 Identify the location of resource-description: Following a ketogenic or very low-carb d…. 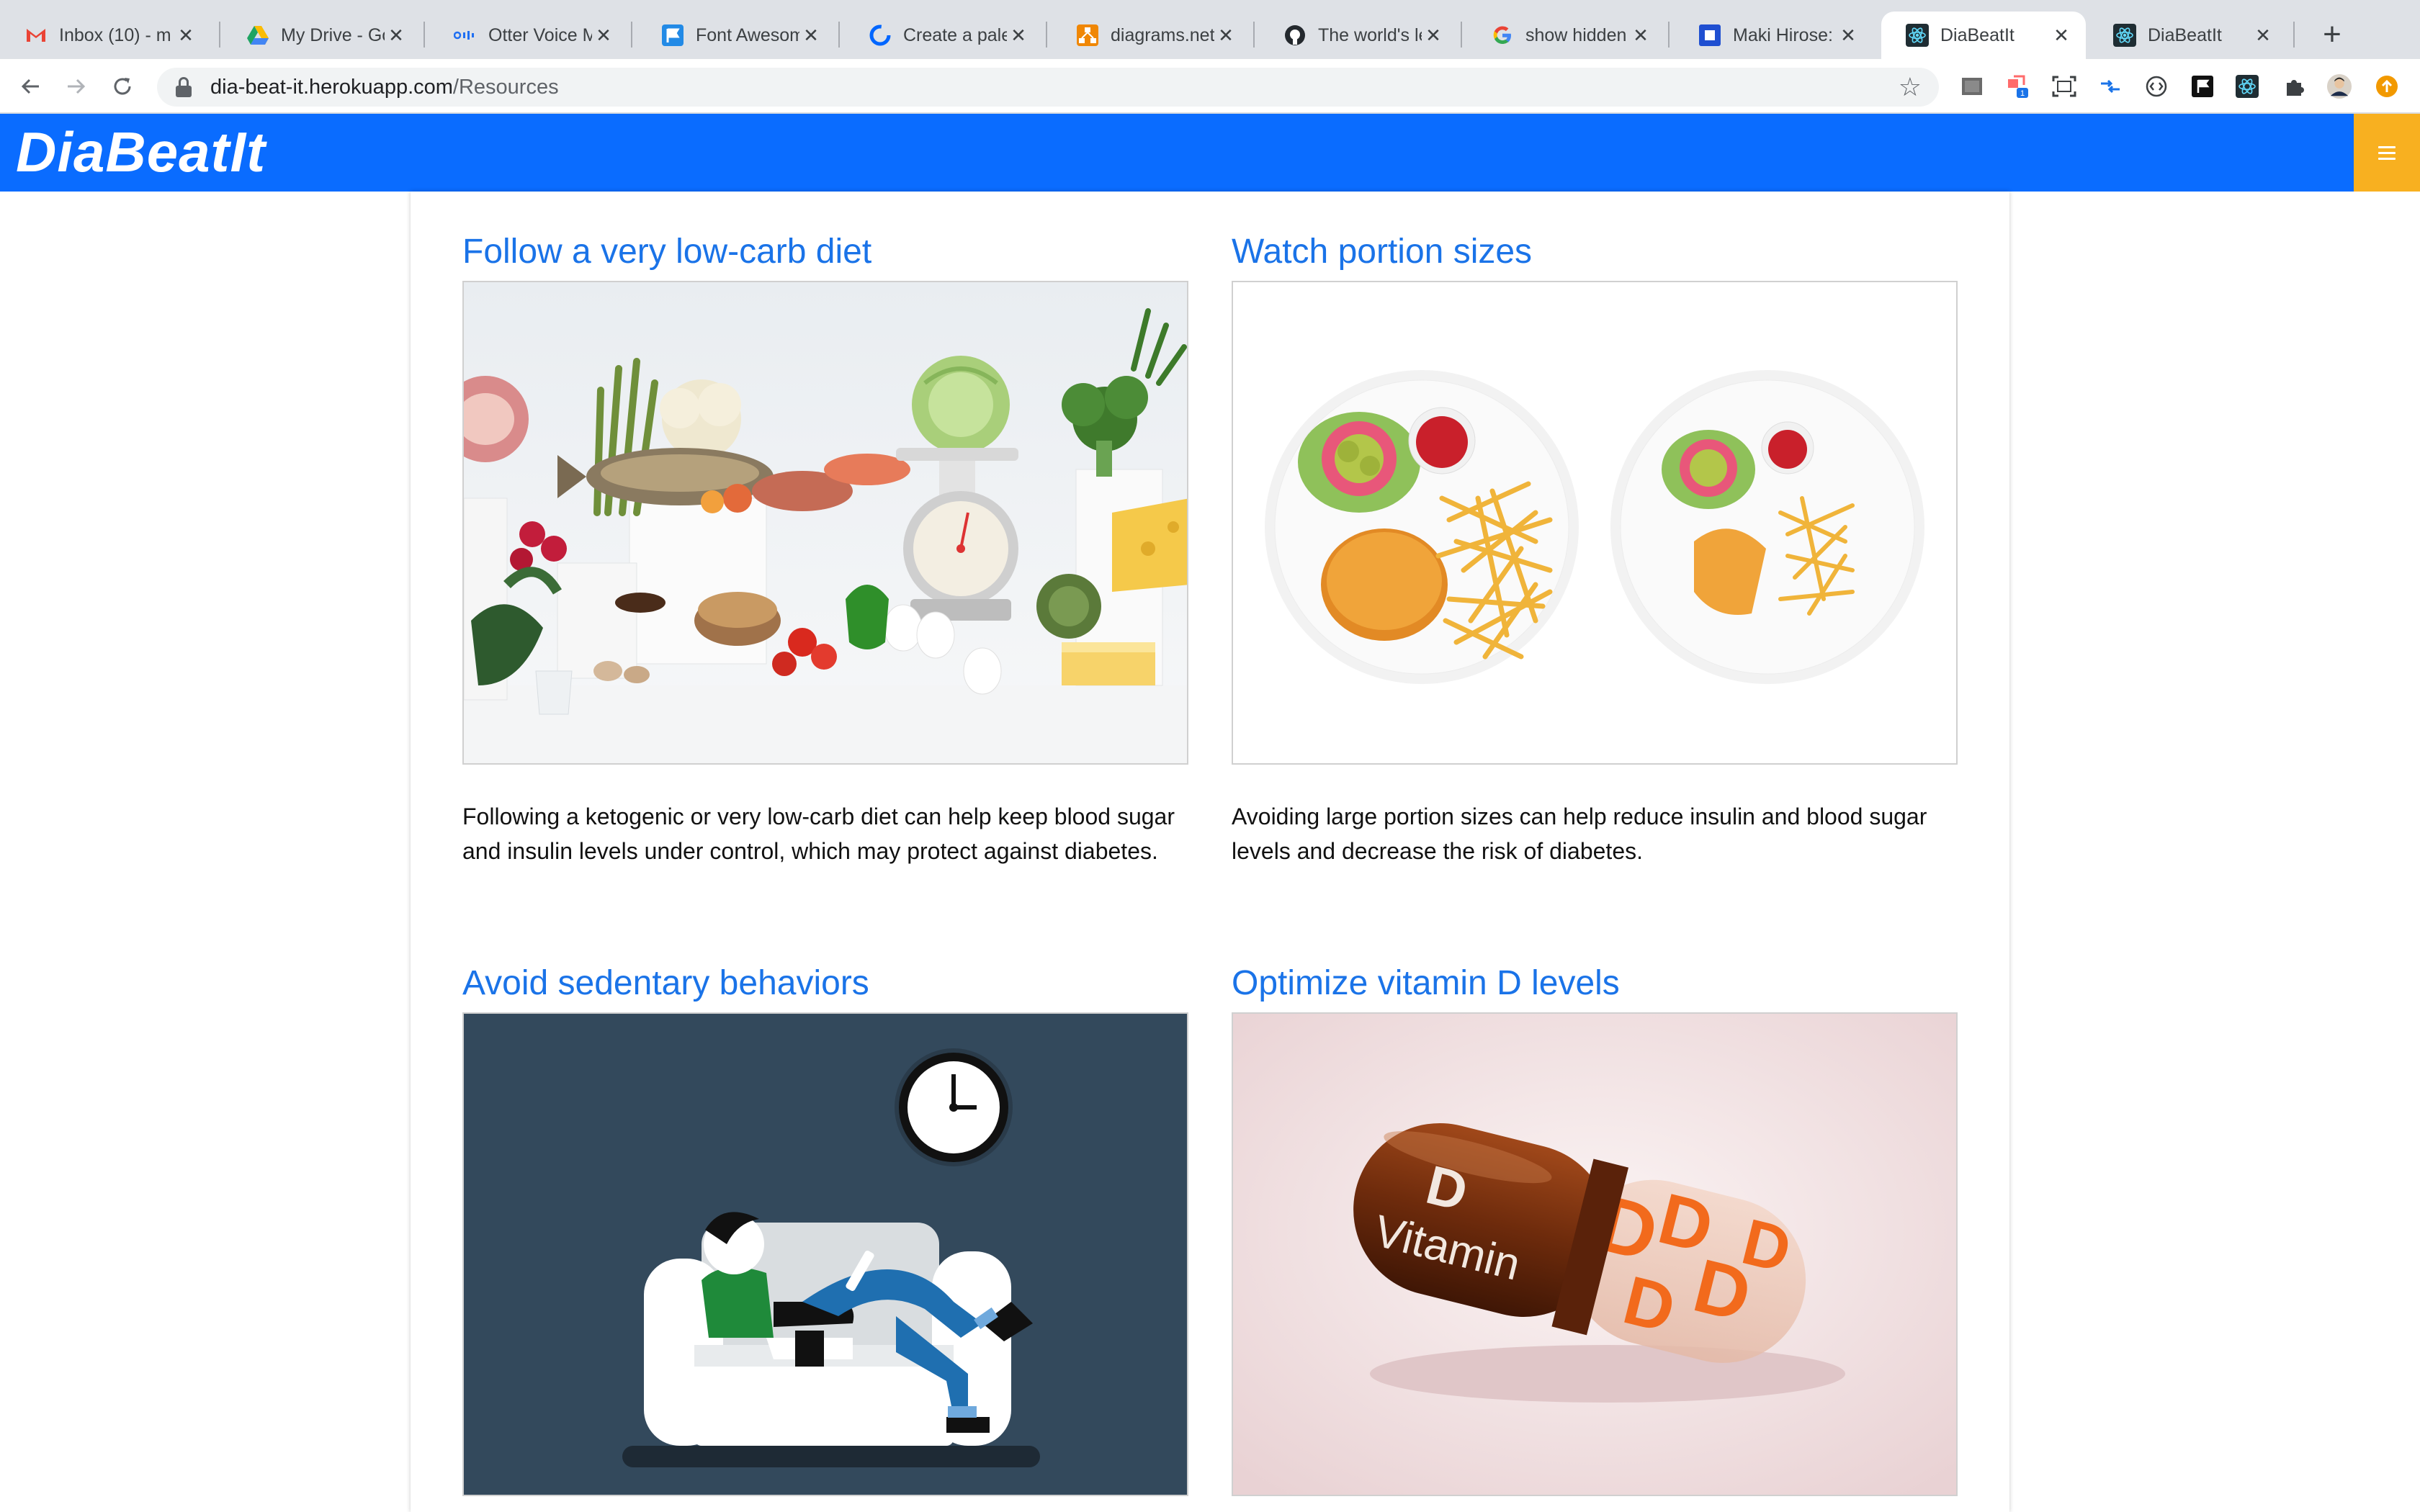
(818, 834).